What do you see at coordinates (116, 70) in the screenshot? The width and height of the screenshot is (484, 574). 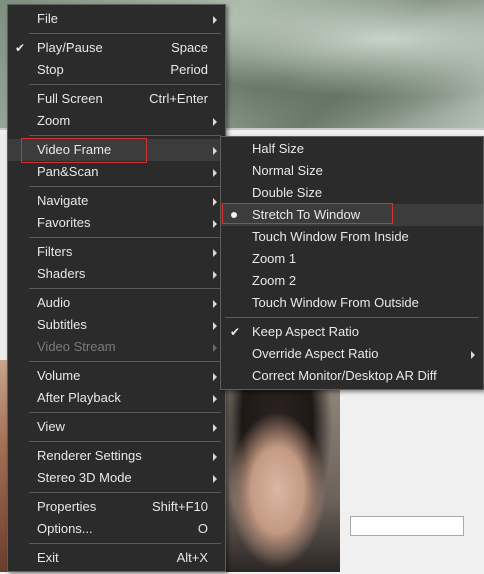 I see `menu-item-stop: Stop Period` at bounding box center [116, 70].